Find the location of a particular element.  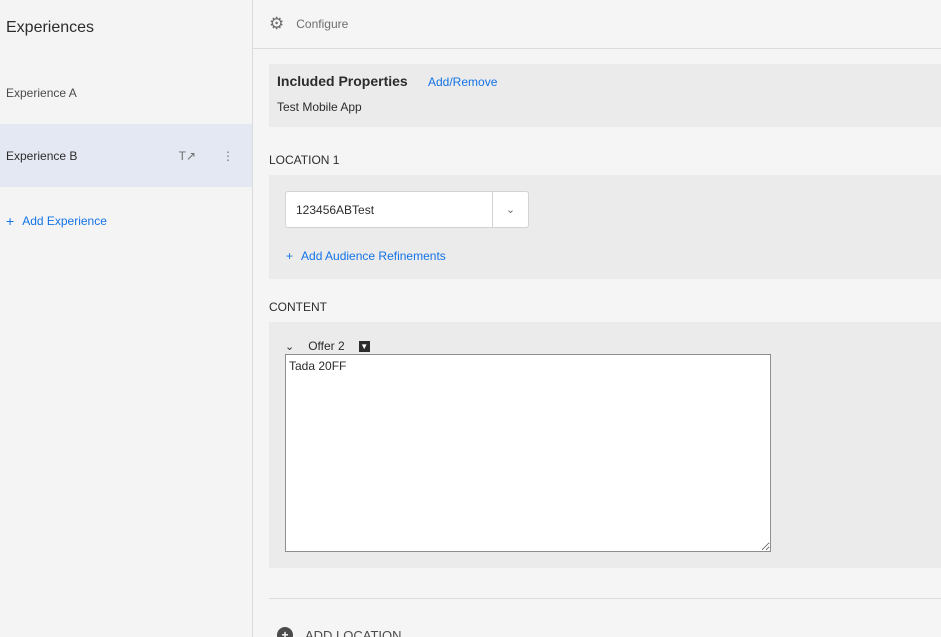

add-location-button: + ADD LOCATION is located at coordinates (339, 632).